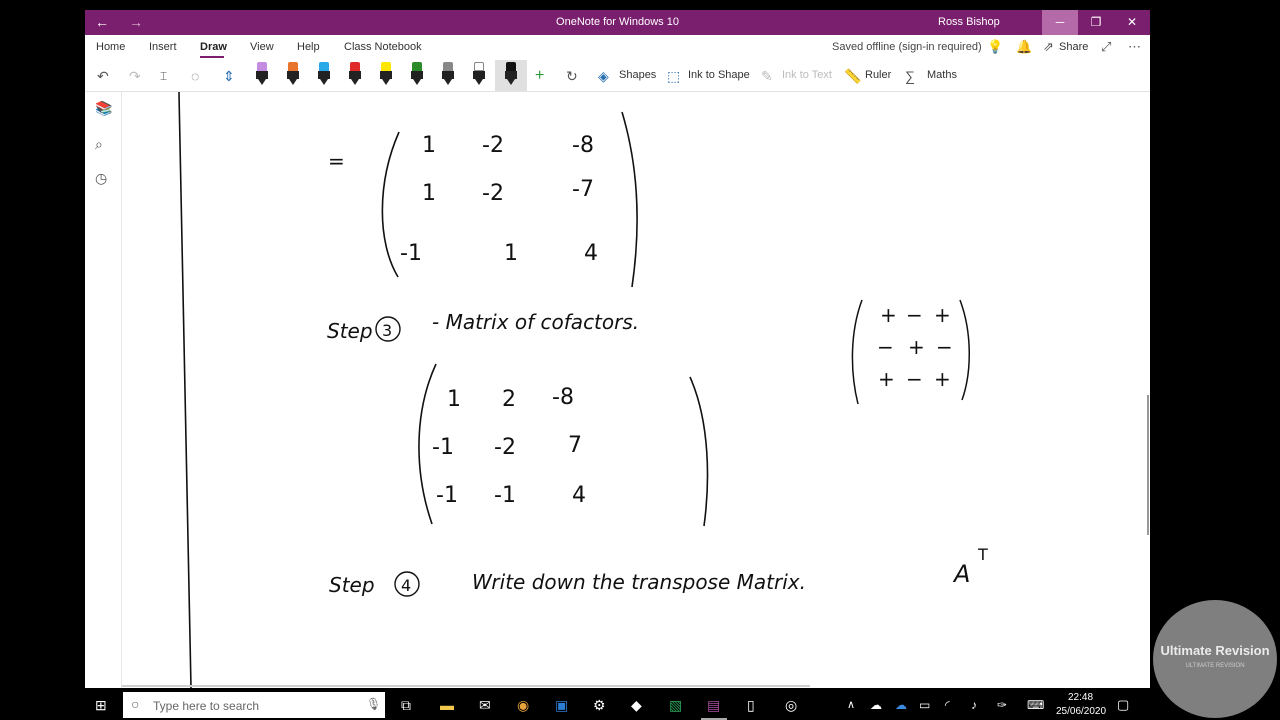 This screenshot has height=720, width=1280. What do you see at coordinates (1060, 22) in the screenshot?
I see `minimize-button: ─` at bounding box center [1060, 22].